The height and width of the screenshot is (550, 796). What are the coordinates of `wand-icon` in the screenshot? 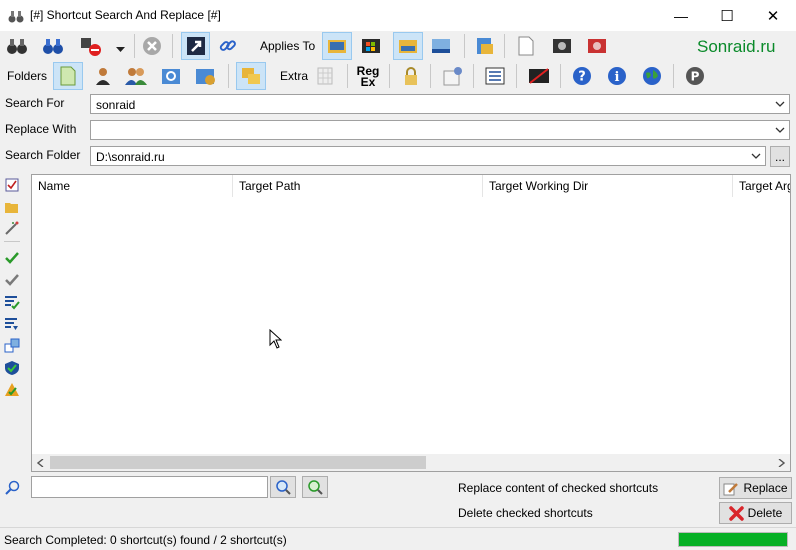 It's located at (12, 228).